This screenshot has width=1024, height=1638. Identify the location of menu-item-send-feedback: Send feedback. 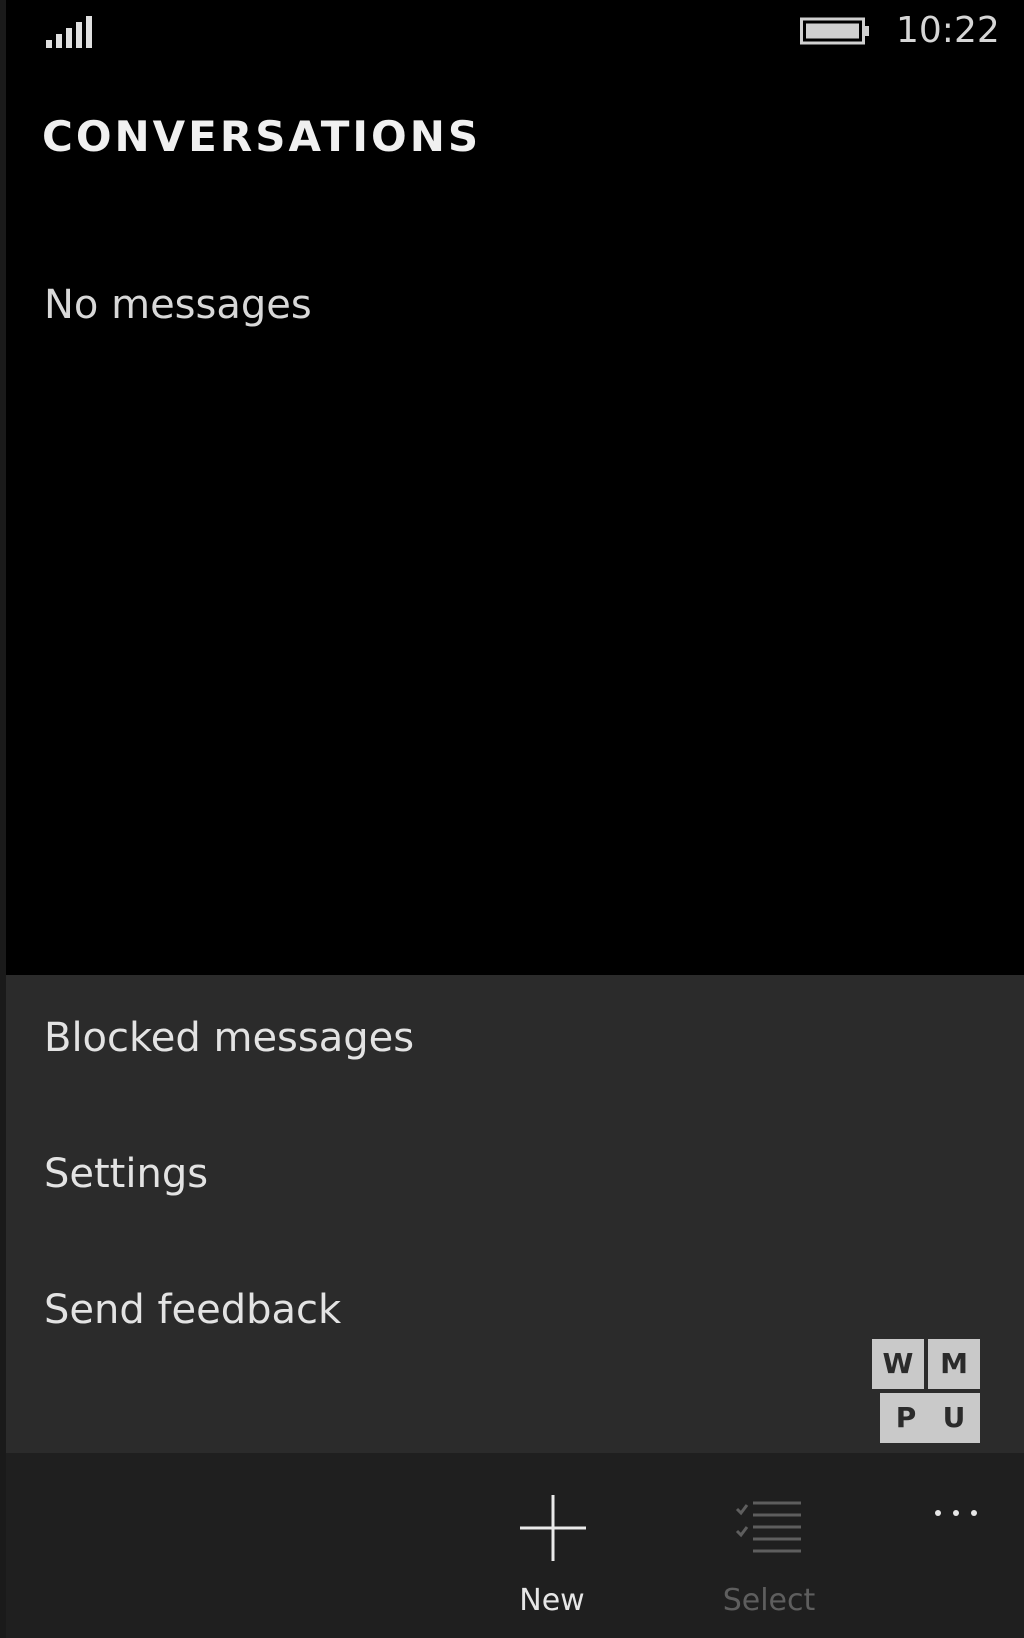
(192, 1310).